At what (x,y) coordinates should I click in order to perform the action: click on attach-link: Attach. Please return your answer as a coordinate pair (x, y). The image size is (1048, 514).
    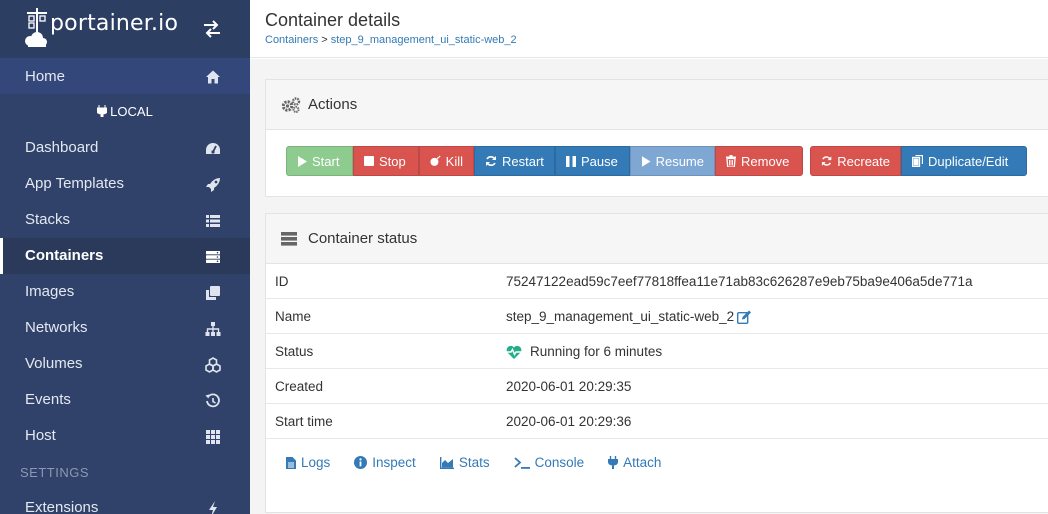
    Looking at the image, I should click on (634, 462).